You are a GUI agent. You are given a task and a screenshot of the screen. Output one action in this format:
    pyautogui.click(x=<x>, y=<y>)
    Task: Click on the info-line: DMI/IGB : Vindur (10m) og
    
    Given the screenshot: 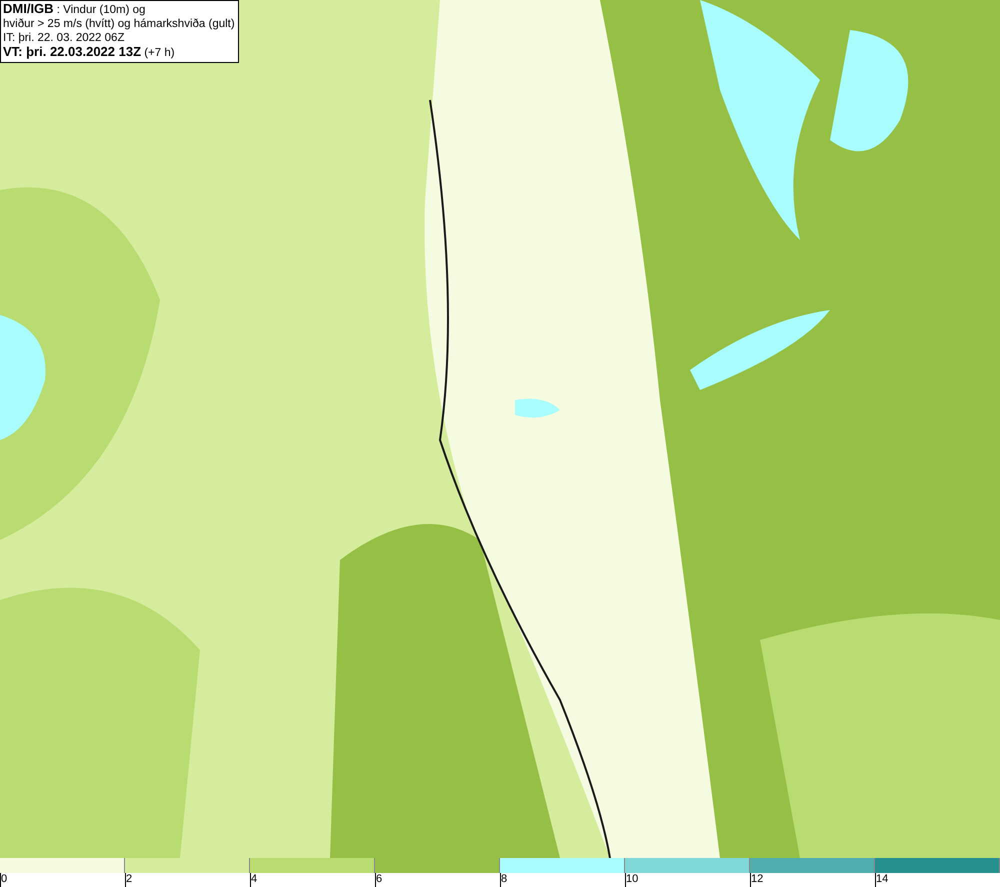 What is the action you would take?
    pyautogui.click(x=74, y=9)
    